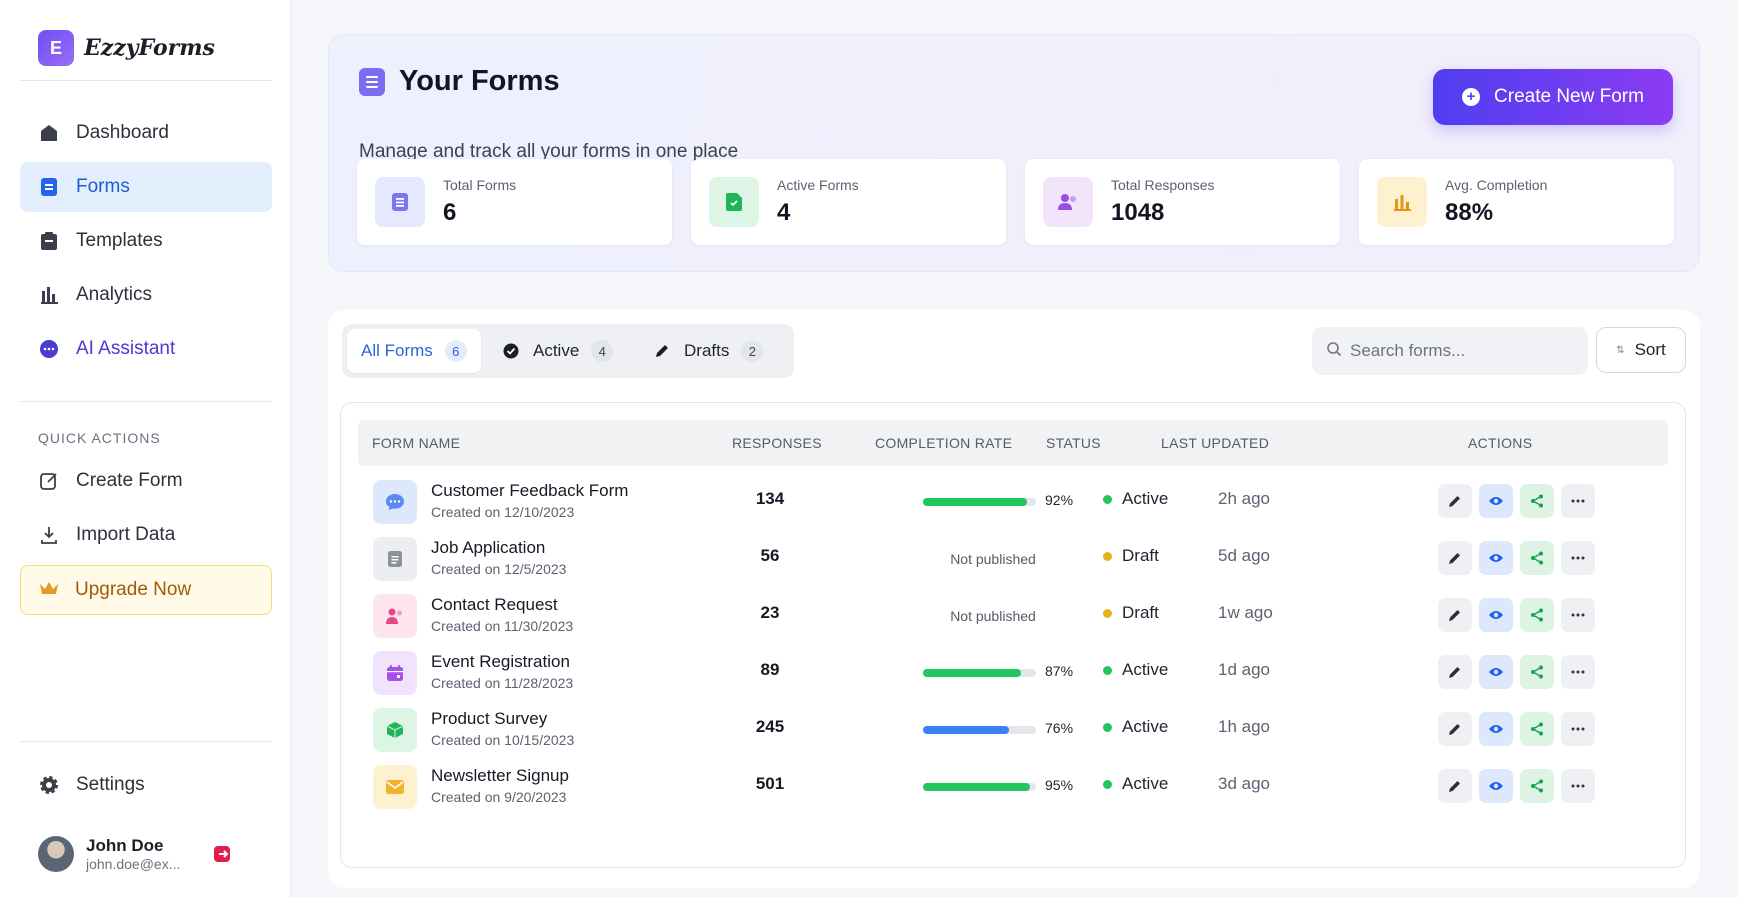  What do you see at coordinates (1138, 212) in the screenshot?
I see `stat-value: 1048` at bounding box center [1138, 212].